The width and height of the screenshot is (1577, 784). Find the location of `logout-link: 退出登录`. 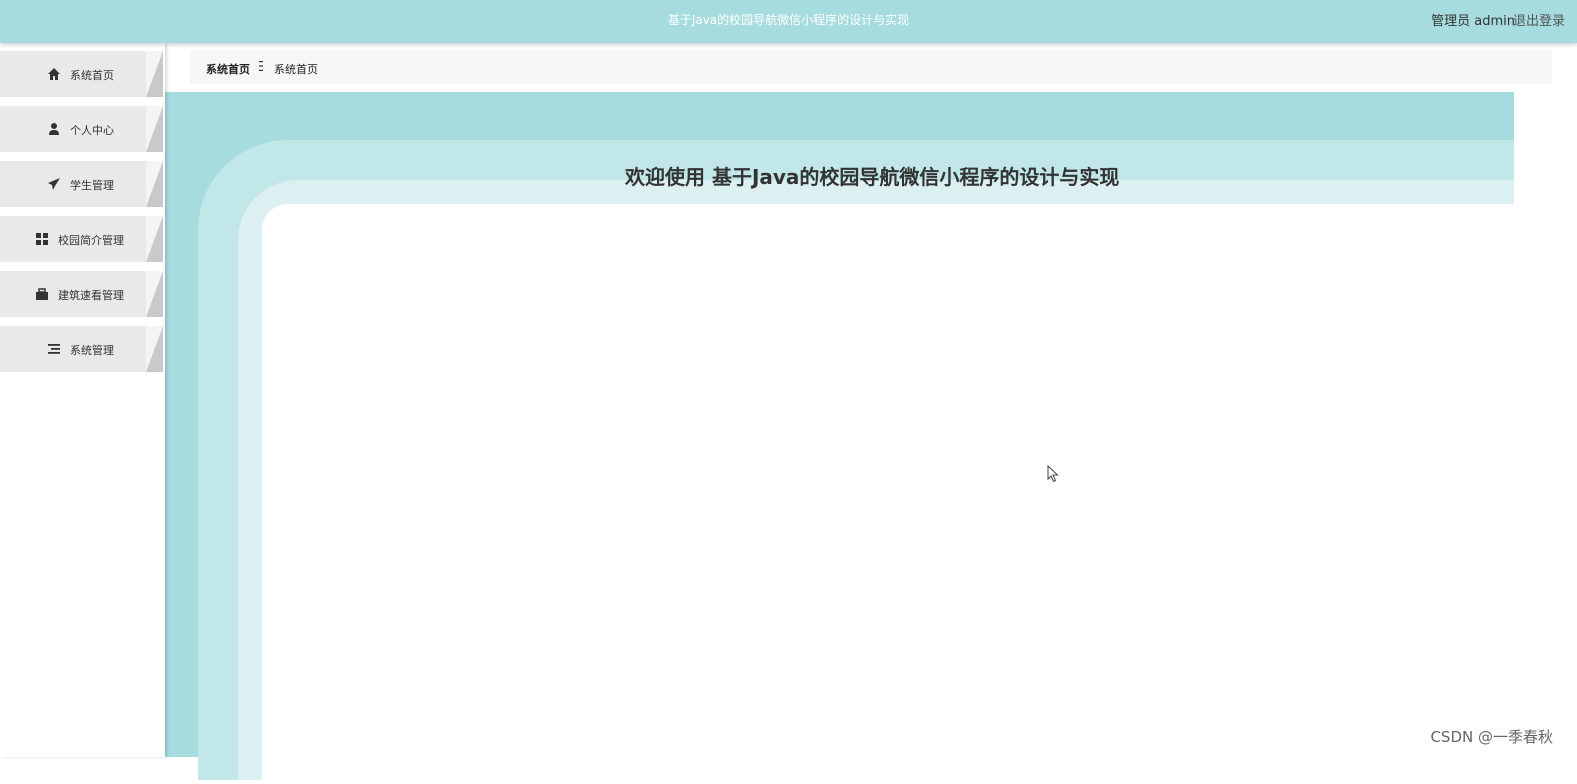

logout-link: 退出登录 is located at coordinates (1539, 19).